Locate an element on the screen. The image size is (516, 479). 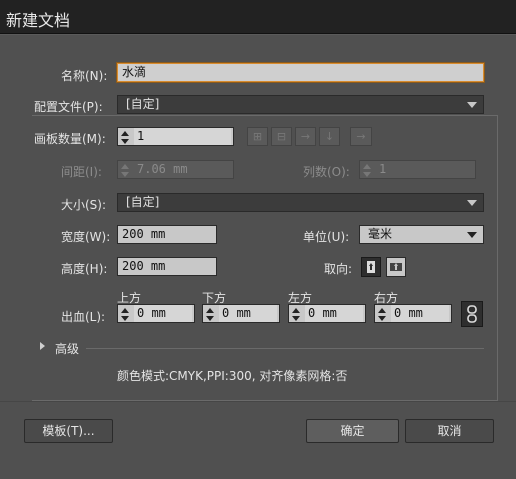
bleed-left-stepper is located at coordinates (296, 314).